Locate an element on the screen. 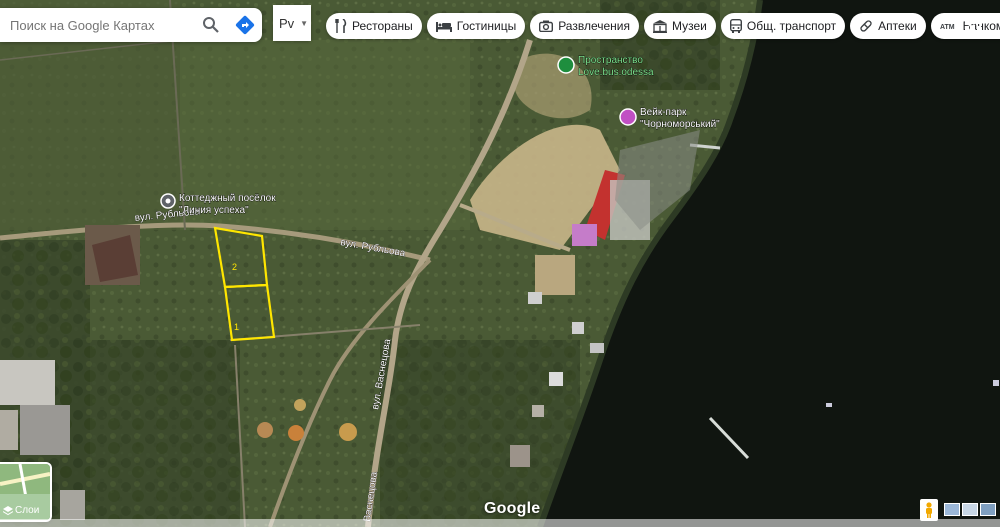 The image size is (1000, 527). chip-pharmacies-label: Аптеки is located at coordinates (897, 26).